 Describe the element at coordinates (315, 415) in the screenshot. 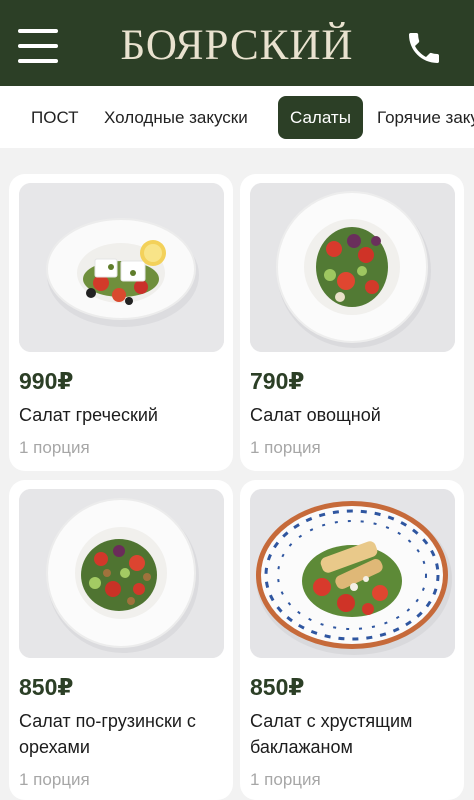

I see `product-name: Салат овощной` at that location.